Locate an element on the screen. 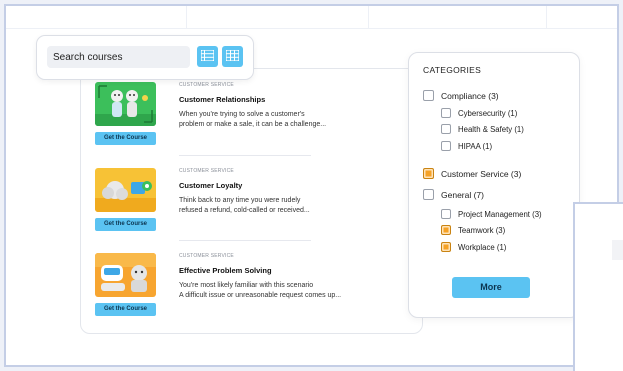 The image size is (623, 371). category-cybersecurity: Cybersecurity (1) is located at coordinates (479, 113).